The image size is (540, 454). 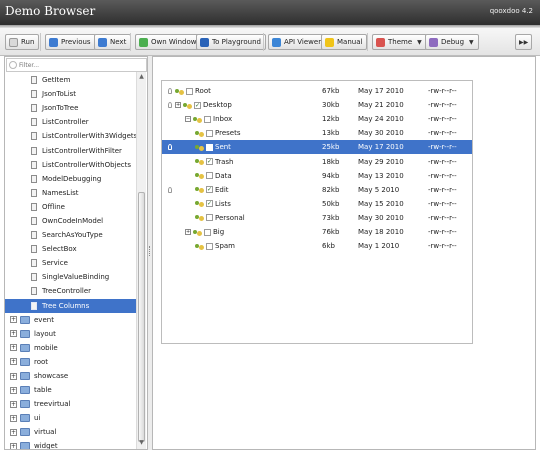 I want to click on tree-row: + Big 76kb May 18 2010 -rw-r--r--, so click(x=317, y=232).